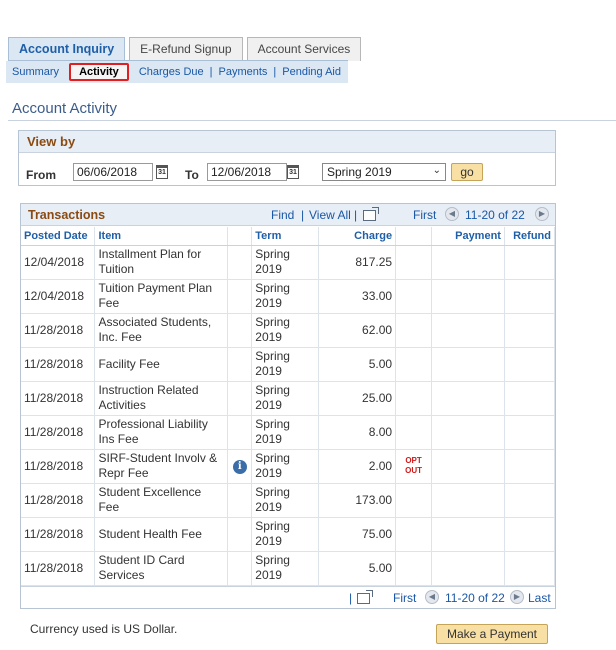  I want to click on from-label: From, so click(41, 175).